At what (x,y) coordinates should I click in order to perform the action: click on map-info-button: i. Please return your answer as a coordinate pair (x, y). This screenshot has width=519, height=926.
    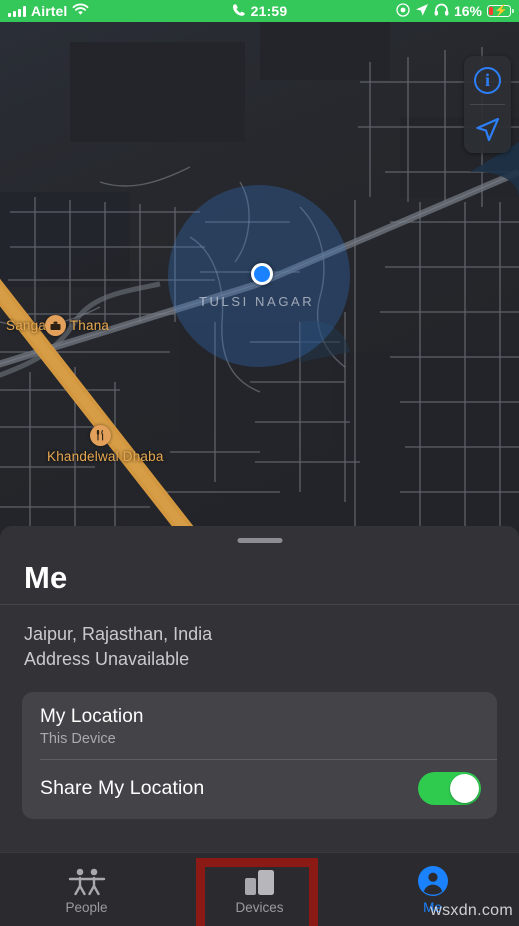
    Looking at the image, I should click on (487, 80).